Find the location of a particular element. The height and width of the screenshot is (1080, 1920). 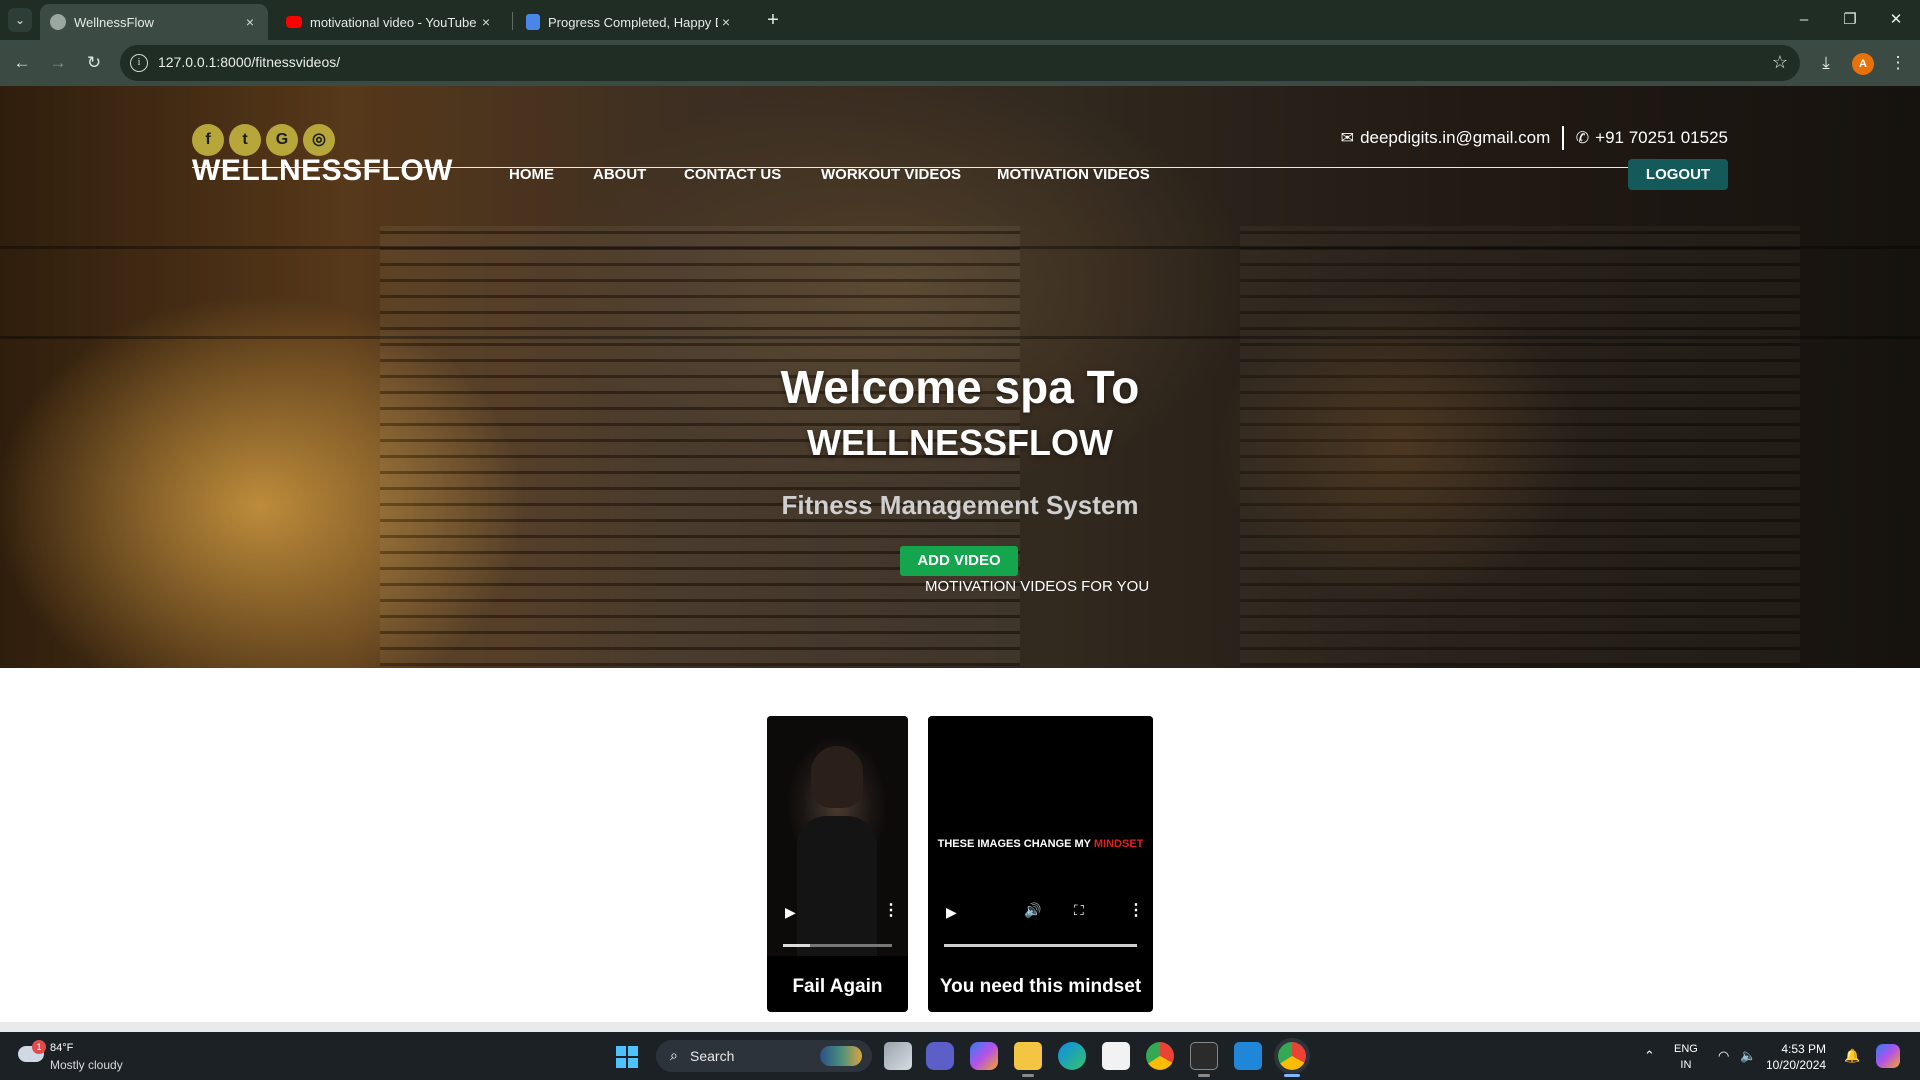

nav-motivation-videos: MOTIVATION VIDEOS is located at coordinates (1073, 174).